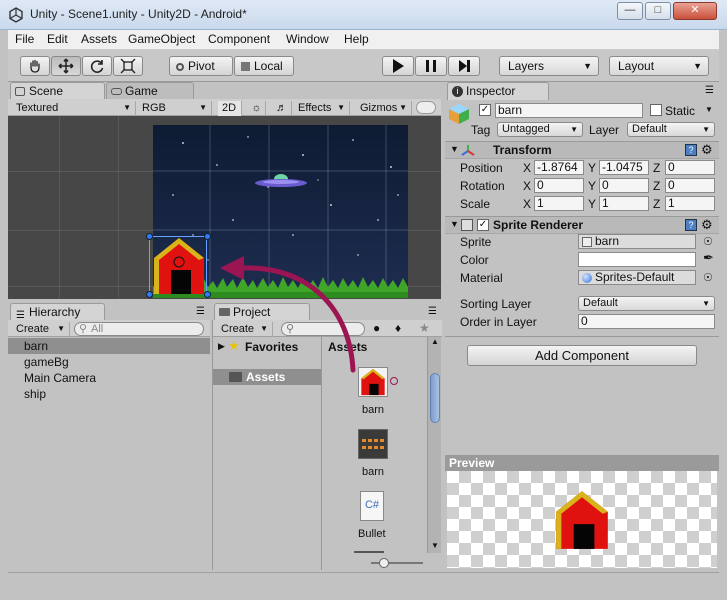  I want to click on tab-scene: Scene, so click(57, 91).